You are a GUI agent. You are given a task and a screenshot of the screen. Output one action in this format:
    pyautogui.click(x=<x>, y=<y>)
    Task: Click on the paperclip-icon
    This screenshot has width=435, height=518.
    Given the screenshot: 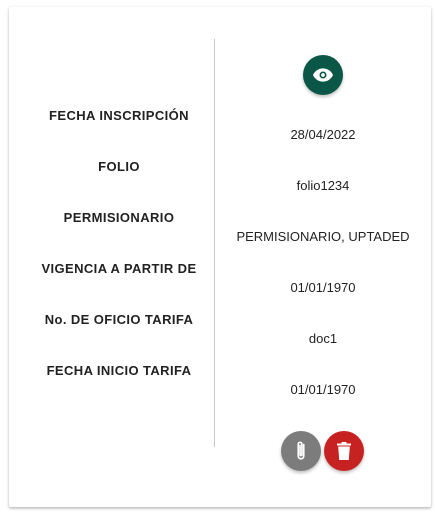 What is the action you would take?
    pyautogui.click(x=301, y=450)
    